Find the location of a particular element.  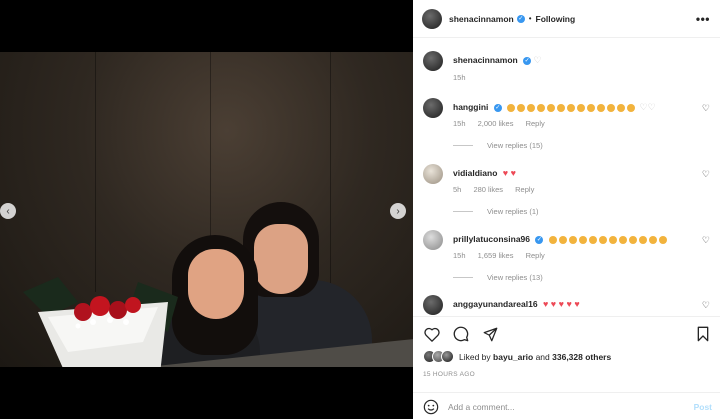

comment-input is located at coordinates (563, 406).